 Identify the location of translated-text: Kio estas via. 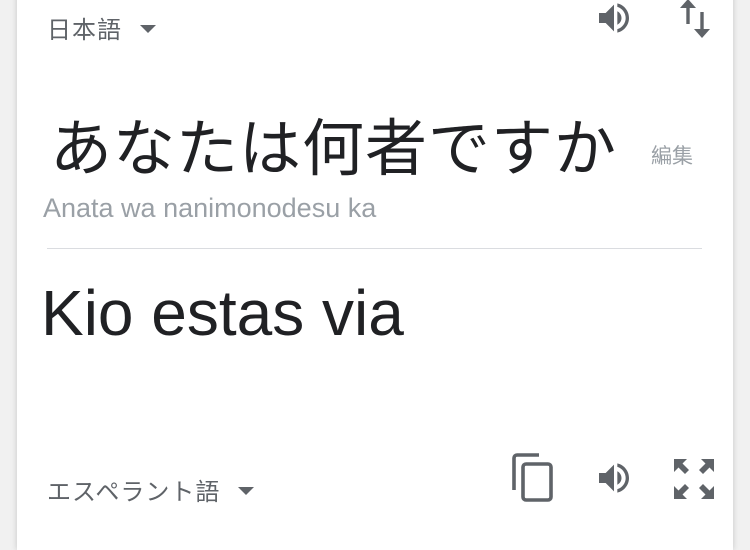
(222, 313).